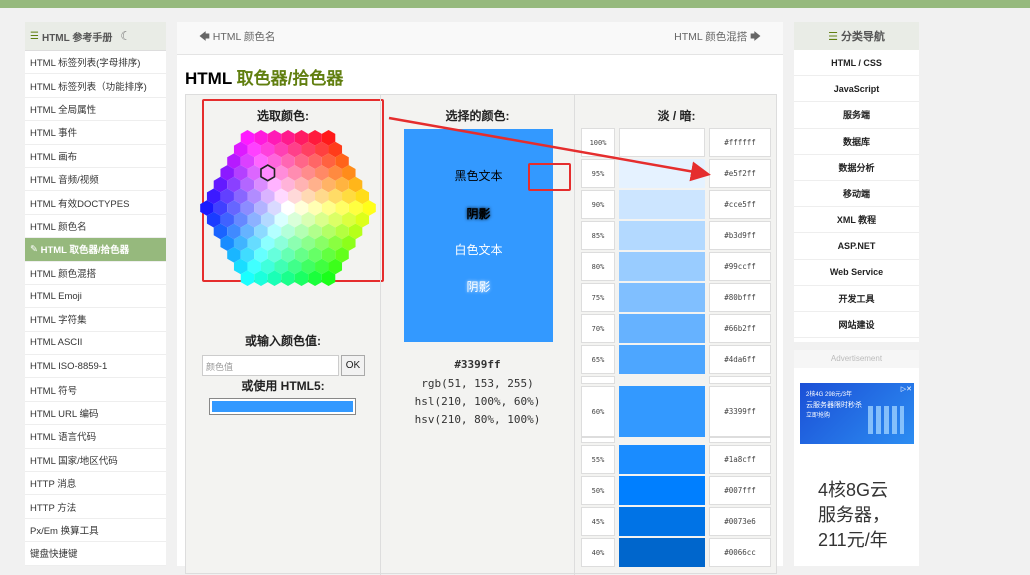  I want to click on sidebar-item: HTTP 方法, so click(95, 507).